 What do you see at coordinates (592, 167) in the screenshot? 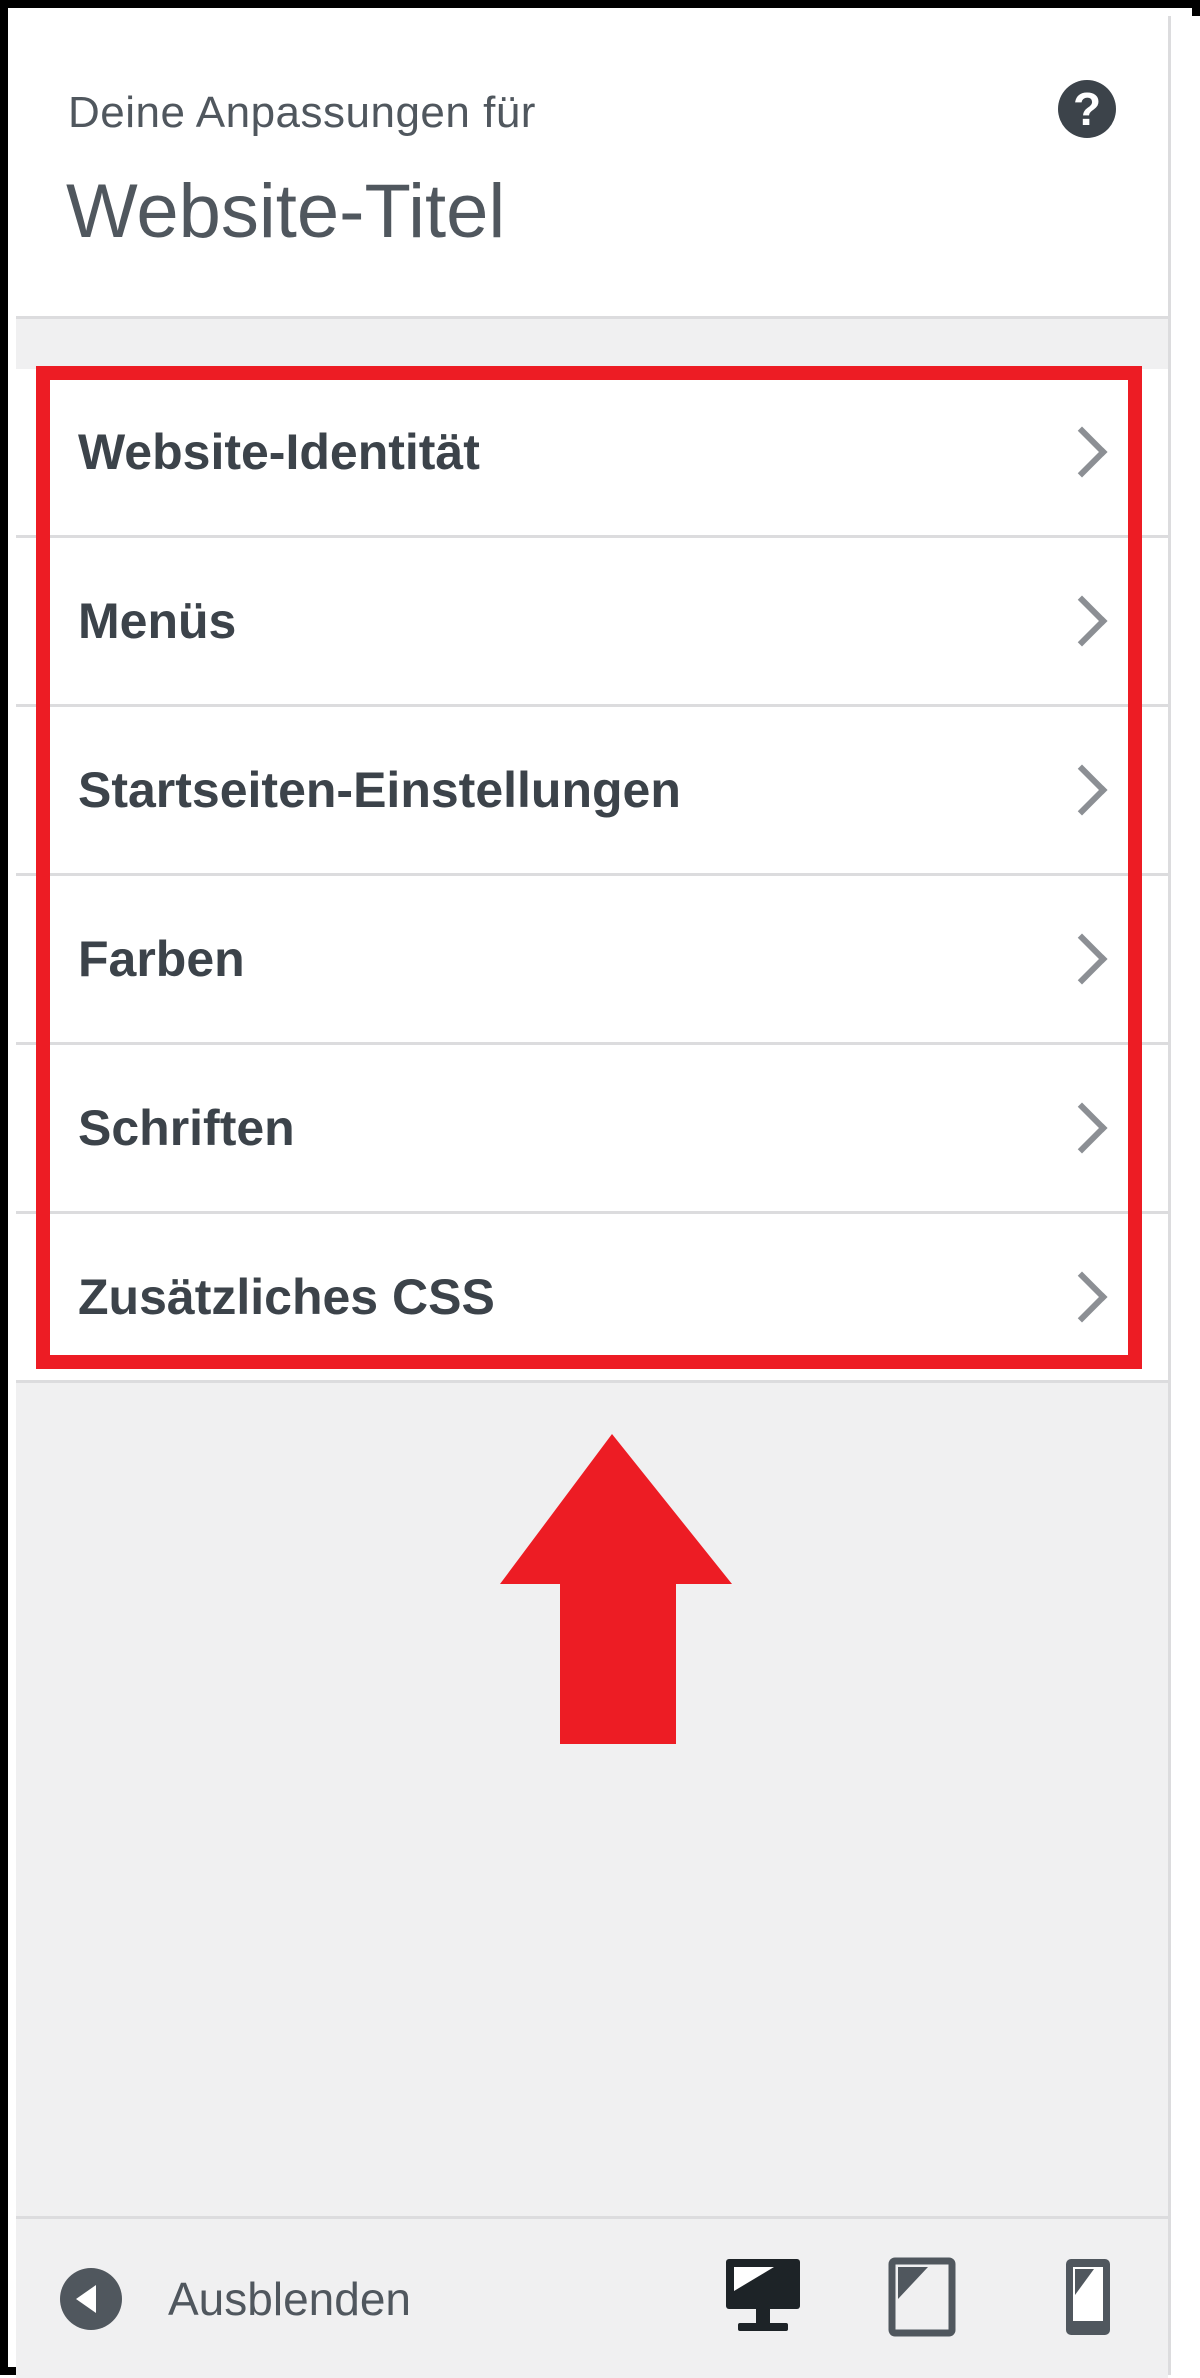
I see `customizer-header: Deine Anpassungen für Website-Titel ?` at bounding box center [592, 167].